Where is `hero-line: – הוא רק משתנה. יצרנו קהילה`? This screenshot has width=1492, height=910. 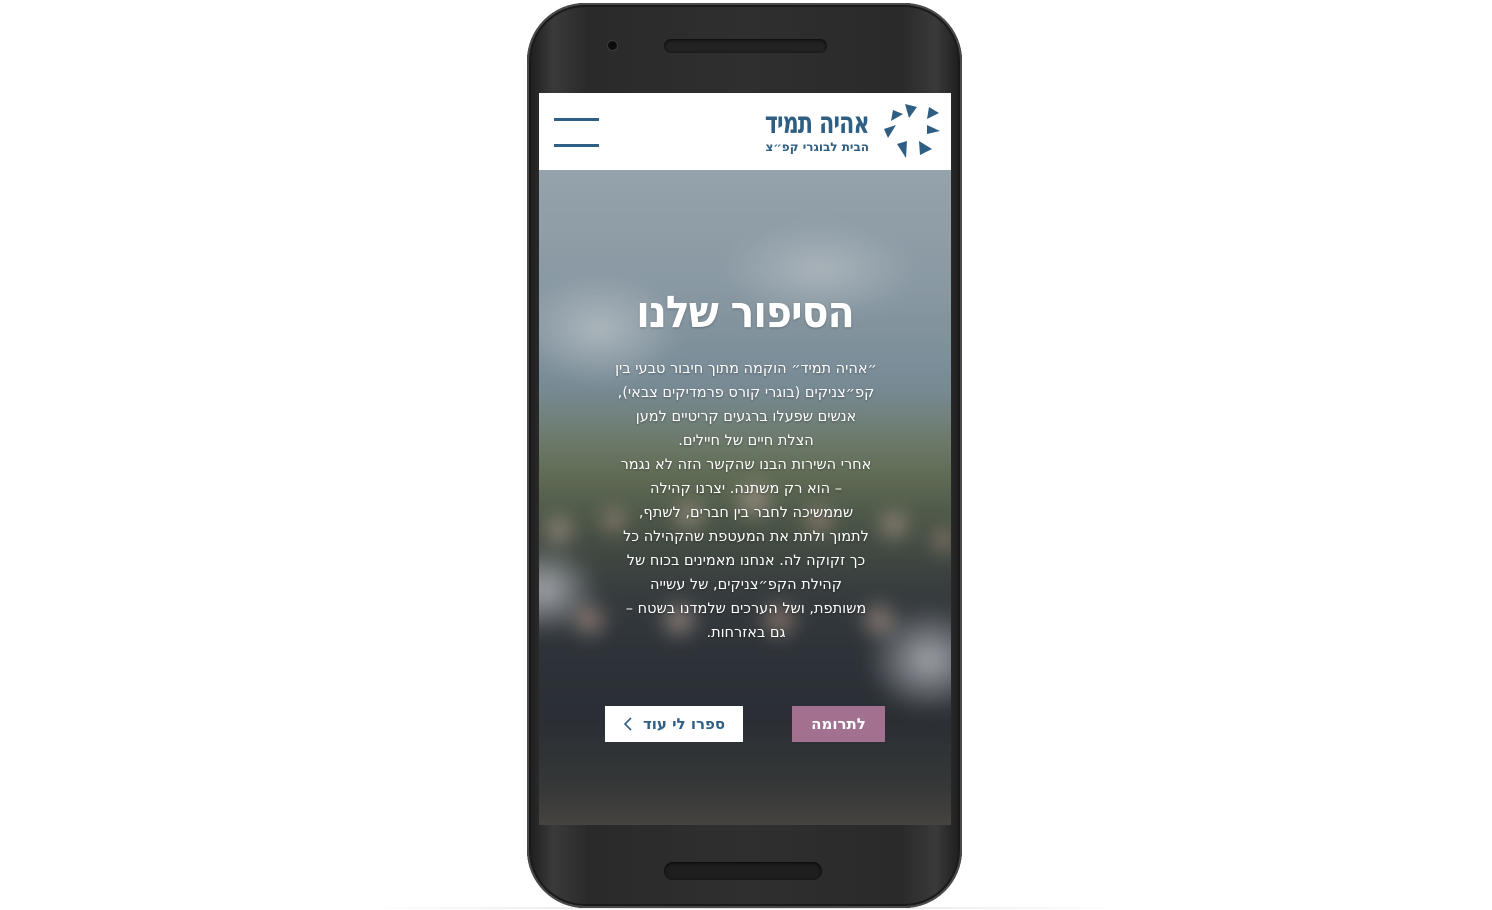 hero-line: – הוא רק משתנה. יצרנו קהילה is located at coordinates (746, 489).